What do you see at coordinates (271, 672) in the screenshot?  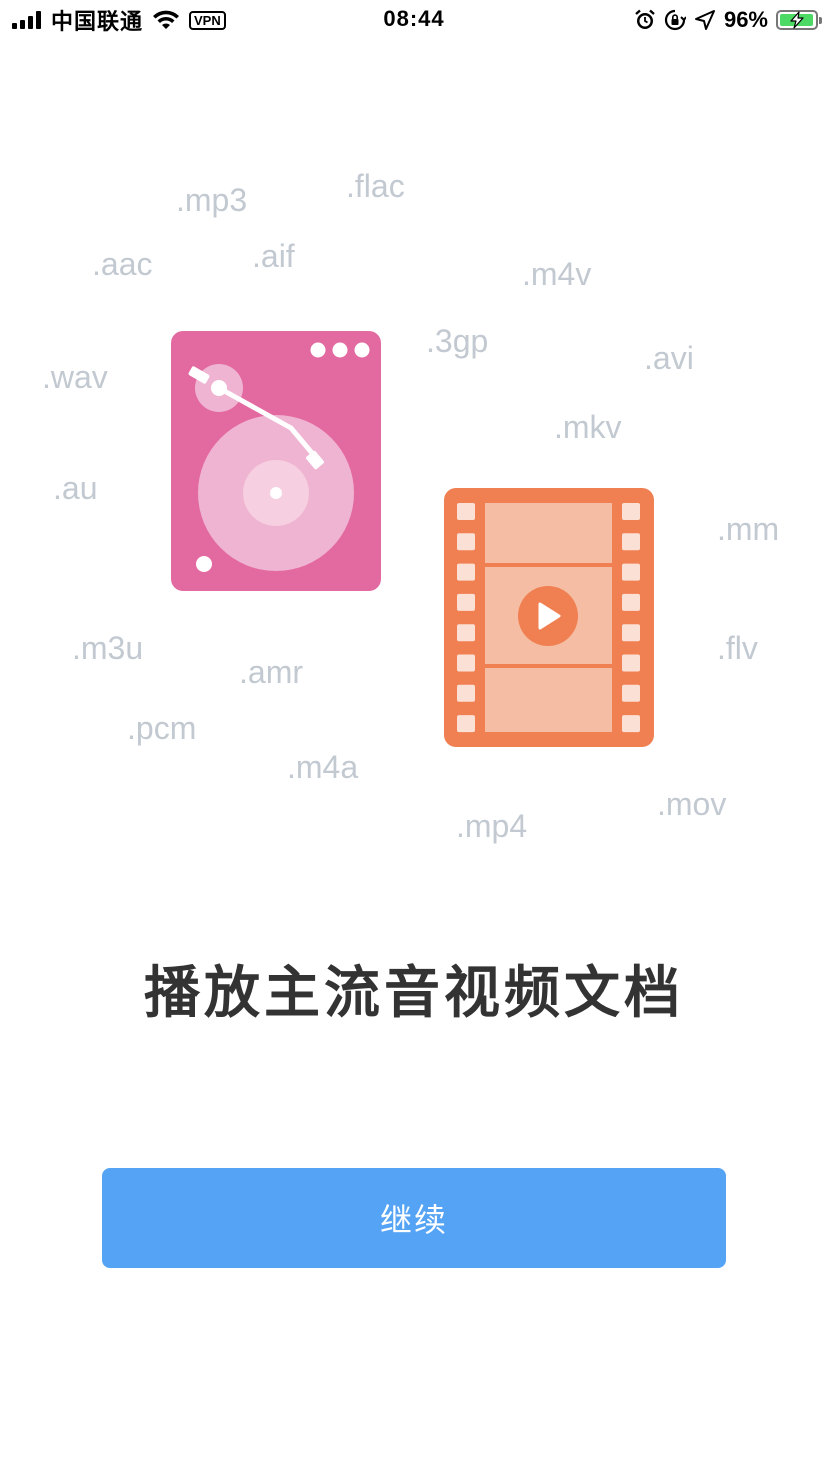 I see `format-label: .amr` at bounding box center [271, 672].